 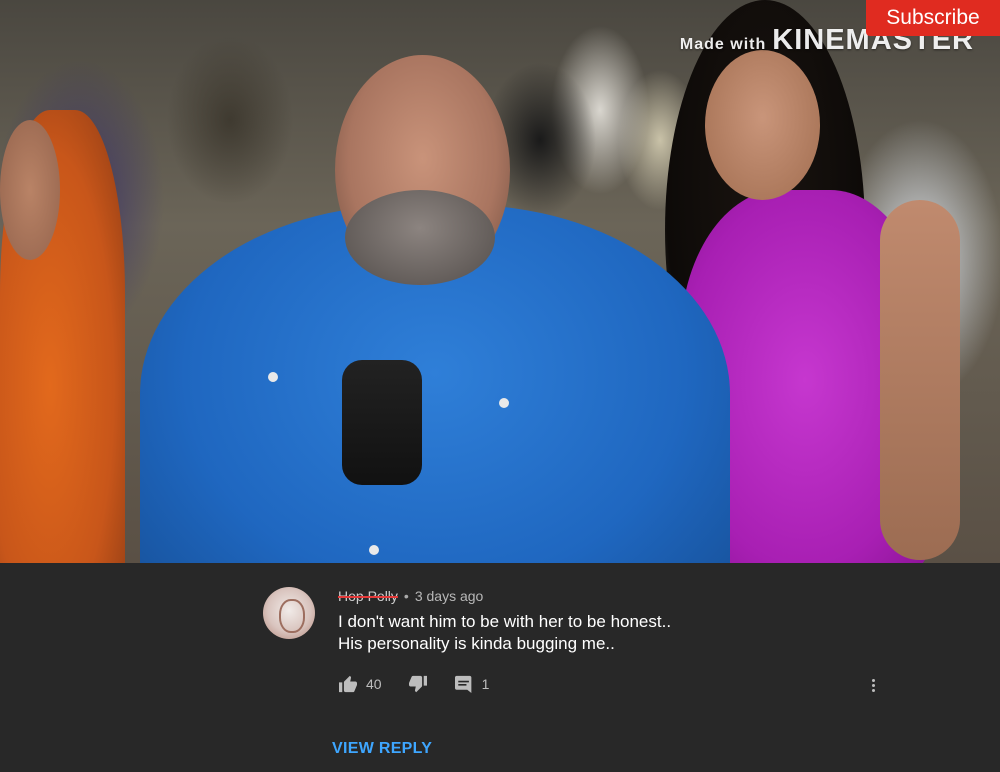 I want to click on child-face, so click(x=30, y=190).